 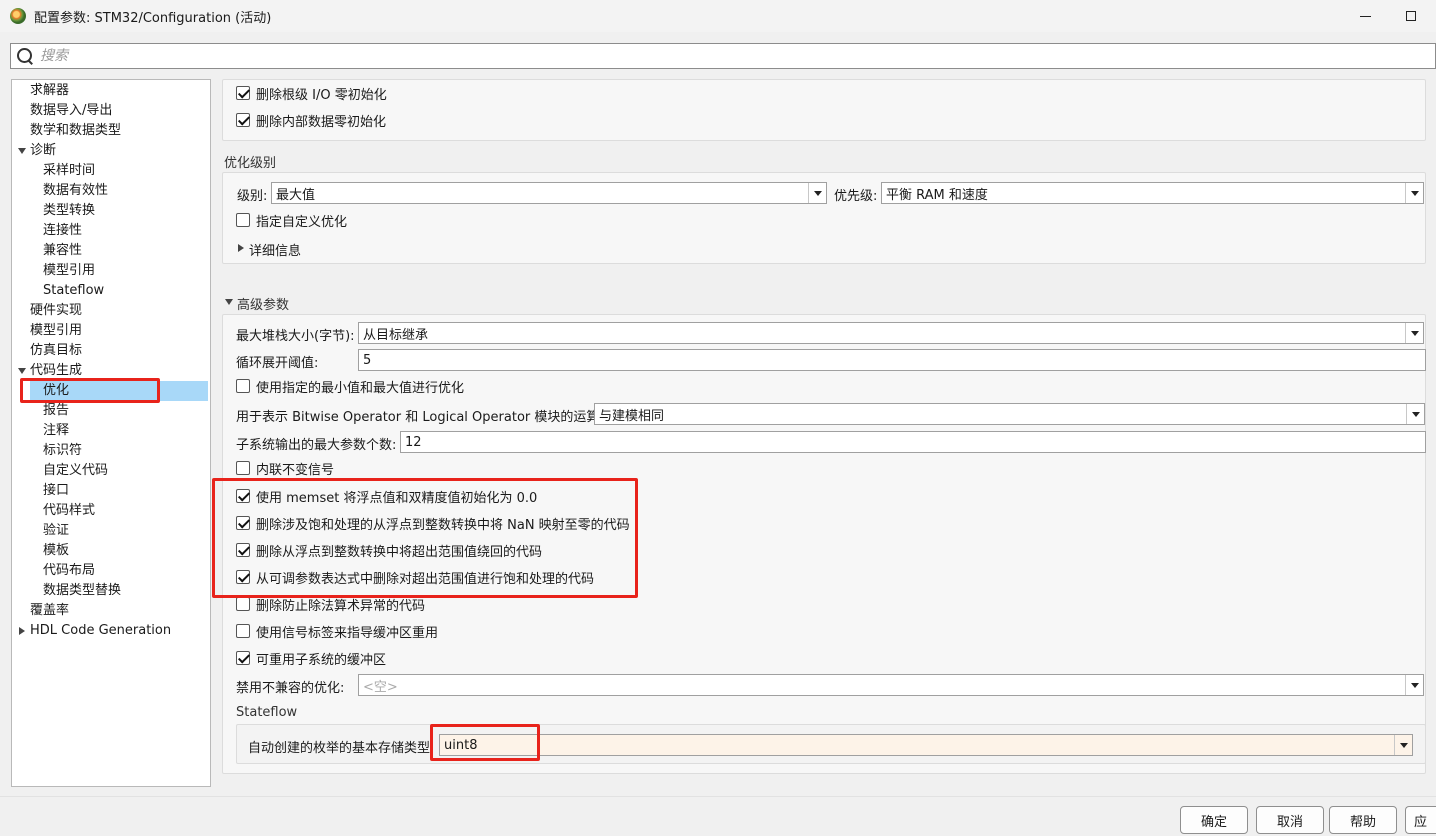 What do you see at coordinates (243, 120) in the screenshot?
I see `internal-zero-init-checkbox` at bounding box center [243, 120].